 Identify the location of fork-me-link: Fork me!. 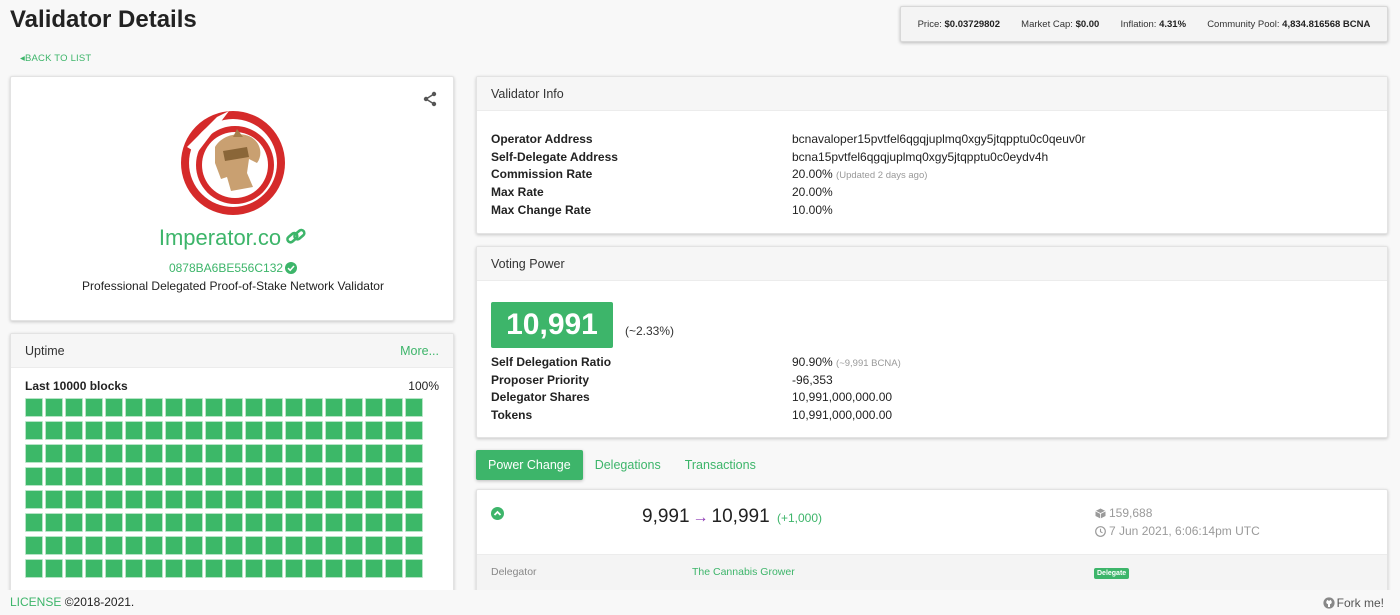
(1353, 603).